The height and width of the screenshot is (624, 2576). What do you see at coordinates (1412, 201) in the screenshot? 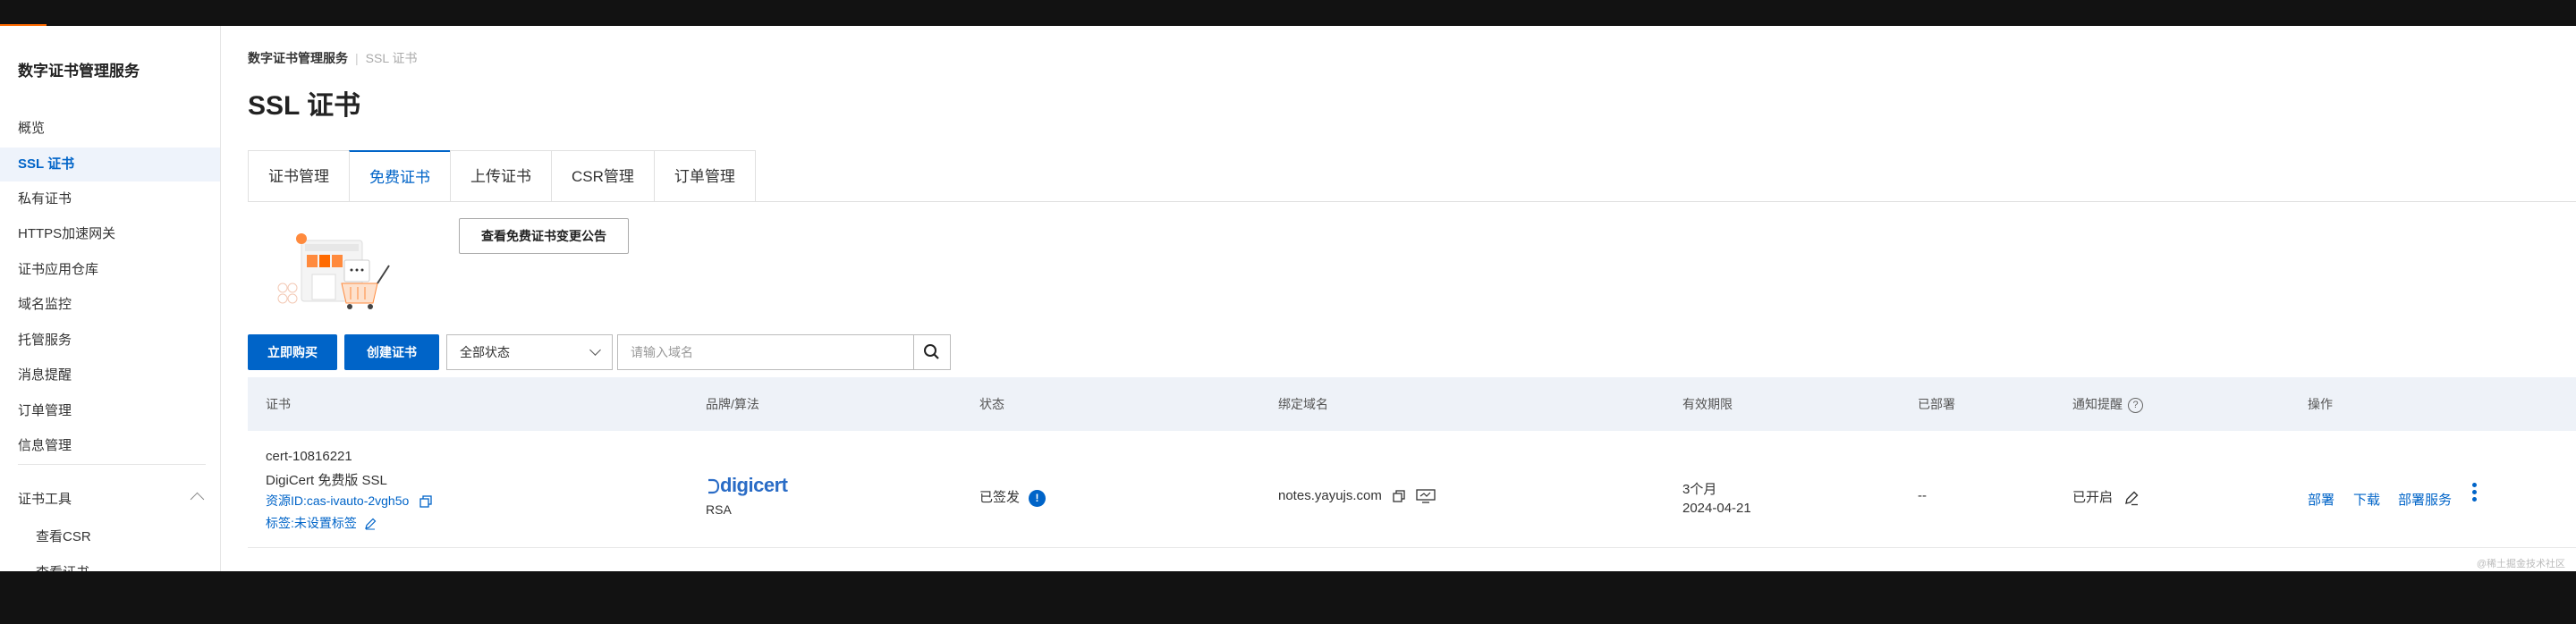
I see `tab-underline` at bounding box center [1412, 201].